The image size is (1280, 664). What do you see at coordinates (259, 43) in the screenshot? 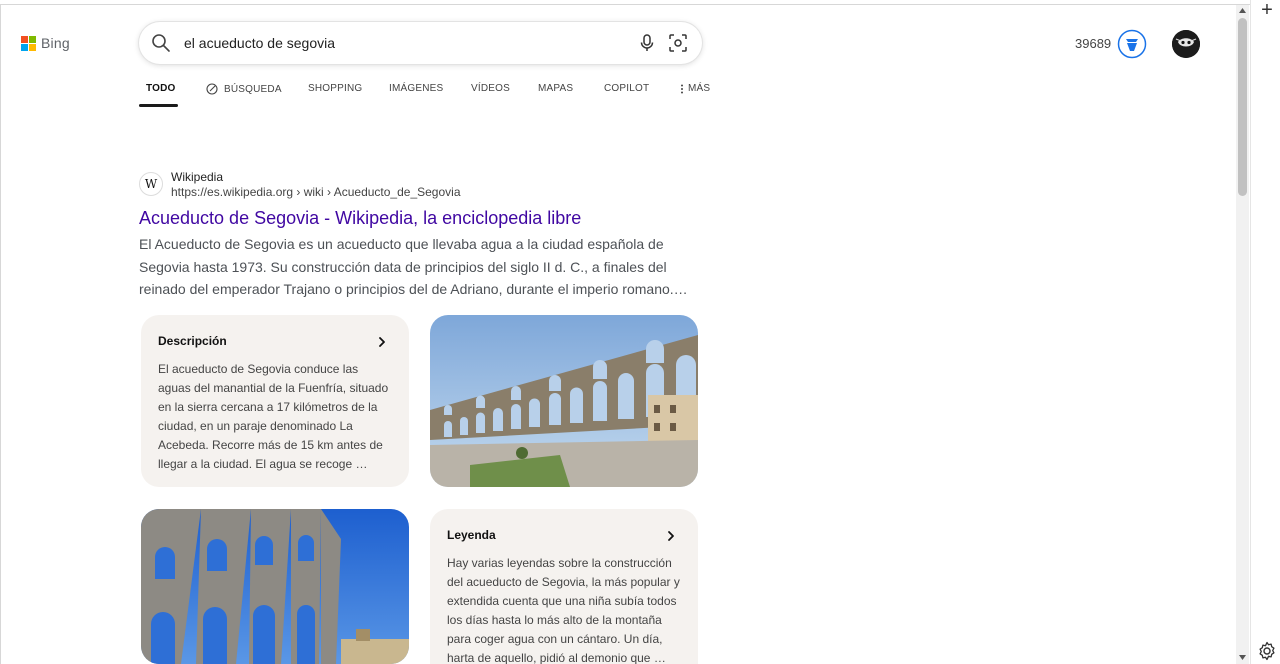
I see `search-input: el acueducto de segovia` at bounding box center [259, 43].